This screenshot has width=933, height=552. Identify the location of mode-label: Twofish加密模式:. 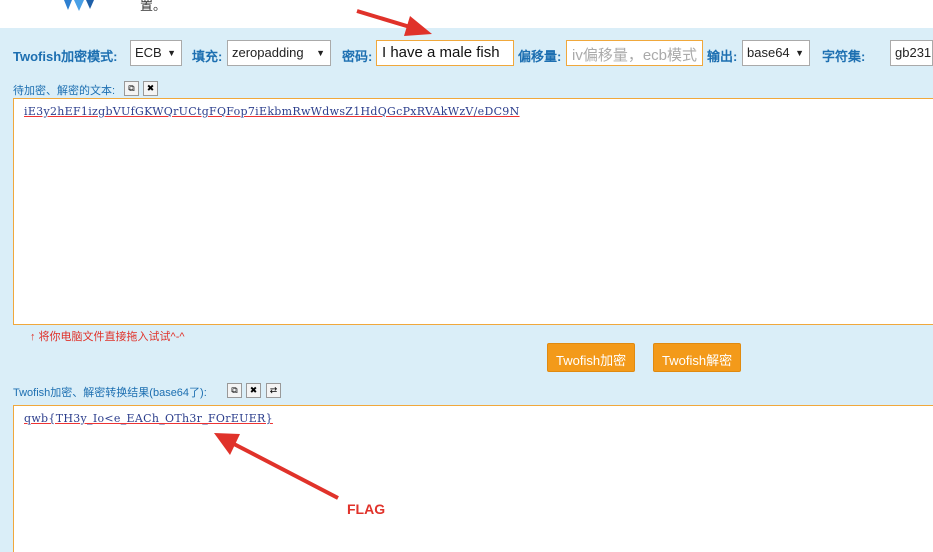
(65, 56).